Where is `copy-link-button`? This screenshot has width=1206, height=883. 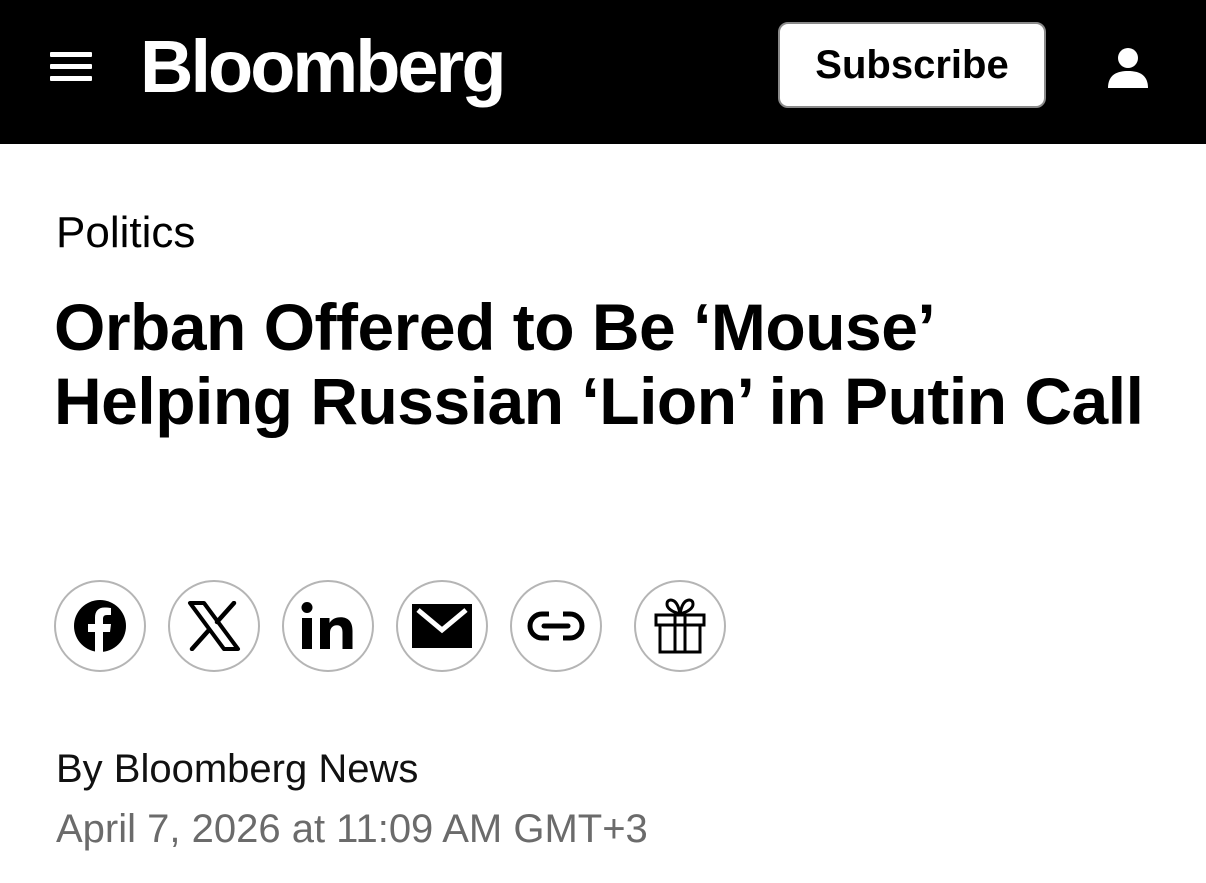 copy-link-button is located at coordinates (556, 626).